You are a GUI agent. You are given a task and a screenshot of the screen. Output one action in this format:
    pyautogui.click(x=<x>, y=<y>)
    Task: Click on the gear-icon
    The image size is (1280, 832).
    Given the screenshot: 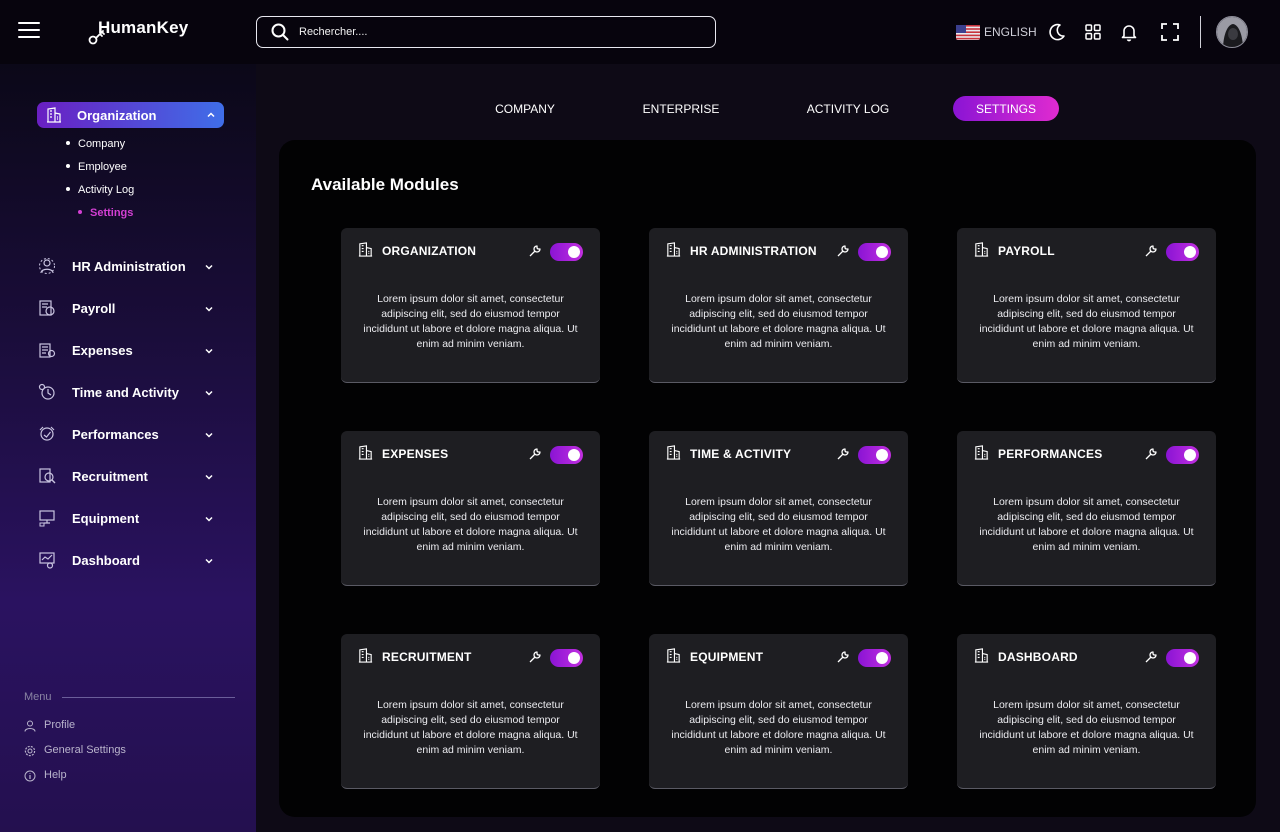 What is the action you would take?
    pyautogui.click(x=30, y=751)
    